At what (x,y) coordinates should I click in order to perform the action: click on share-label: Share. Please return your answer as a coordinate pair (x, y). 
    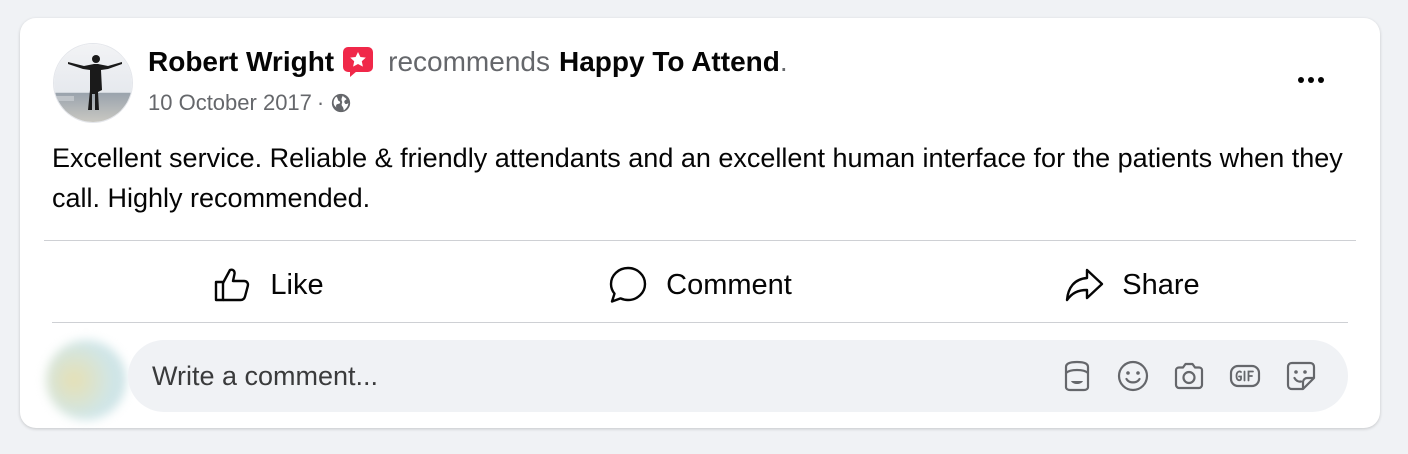
    Looking at the image, I should click on (1161, 284).